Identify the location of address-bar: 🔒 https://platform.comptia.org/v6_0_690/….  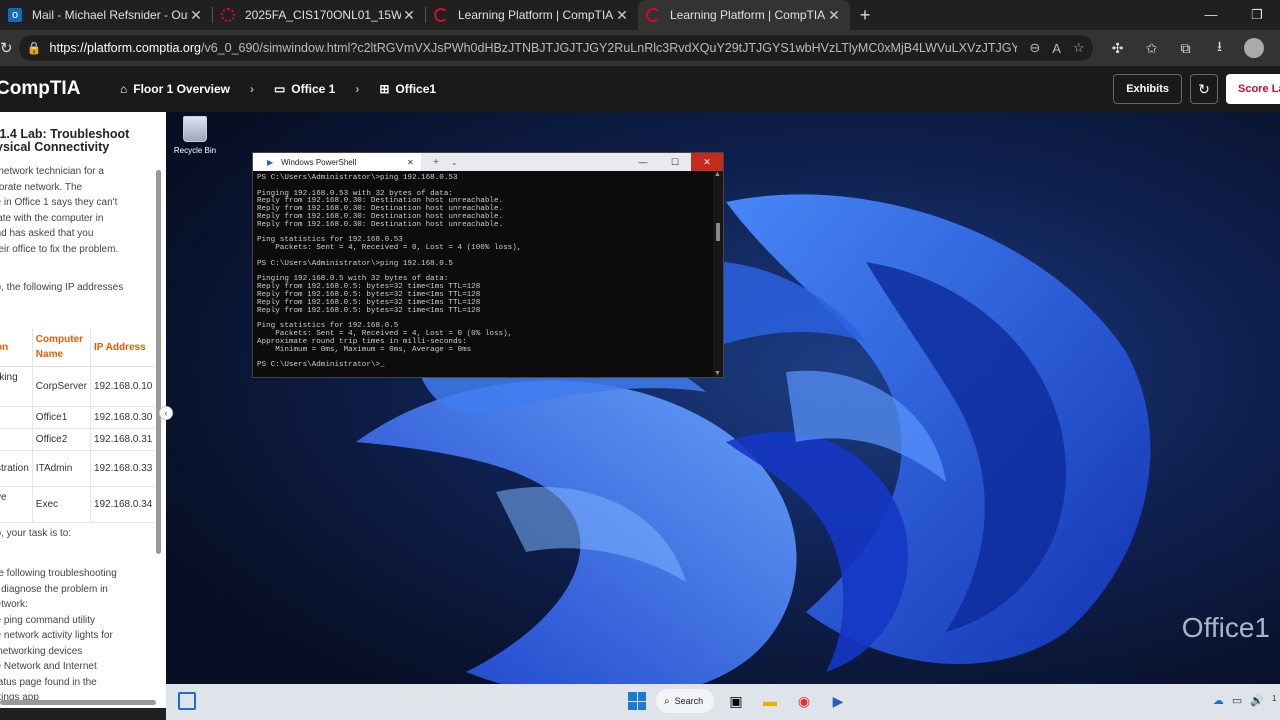
(555, 48).